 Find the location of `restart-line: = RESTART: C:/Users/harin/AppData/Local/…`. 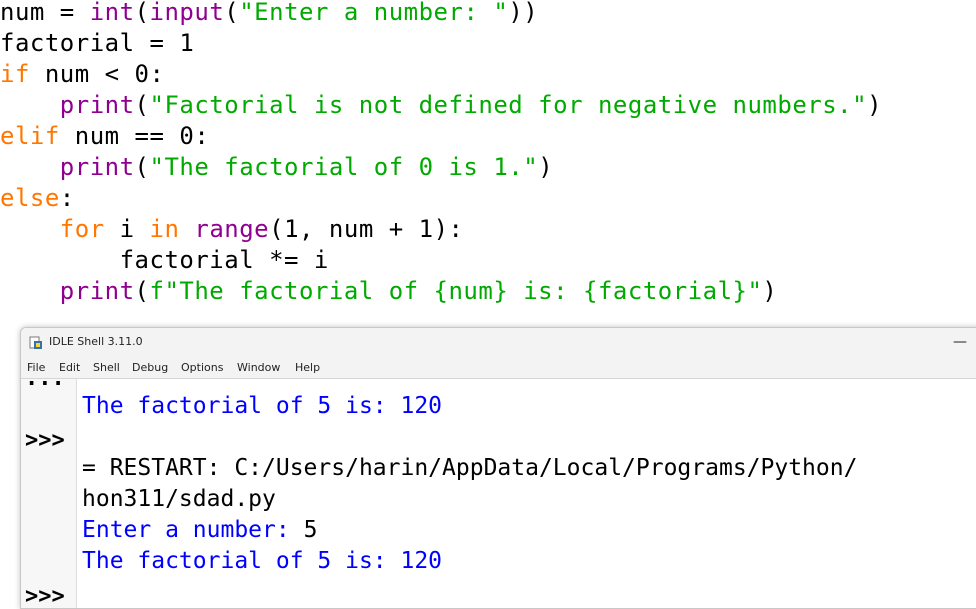

restart-line: = RESTART: C:/Users/harin/AppData/Local/… is located at coordinates (470, 468).